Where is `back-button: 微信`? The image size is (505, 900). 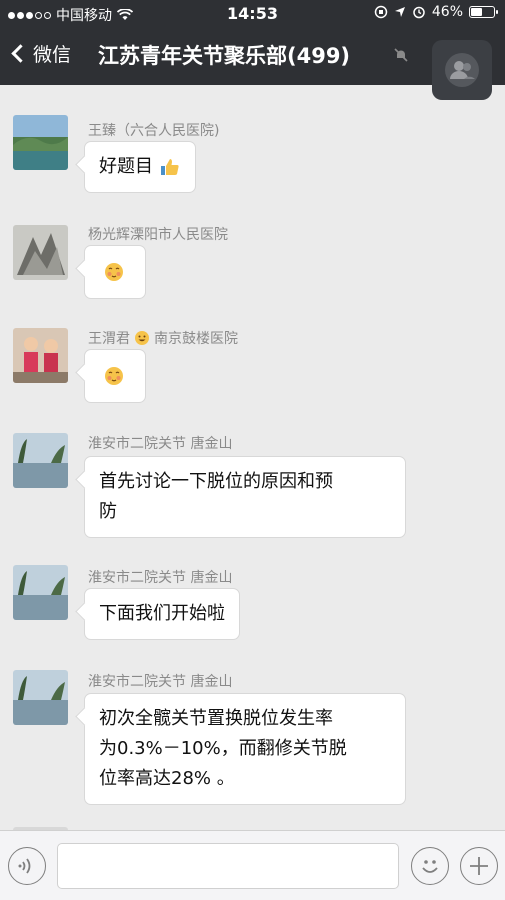 back-button: 微信 is located at coordinates (39, 53).